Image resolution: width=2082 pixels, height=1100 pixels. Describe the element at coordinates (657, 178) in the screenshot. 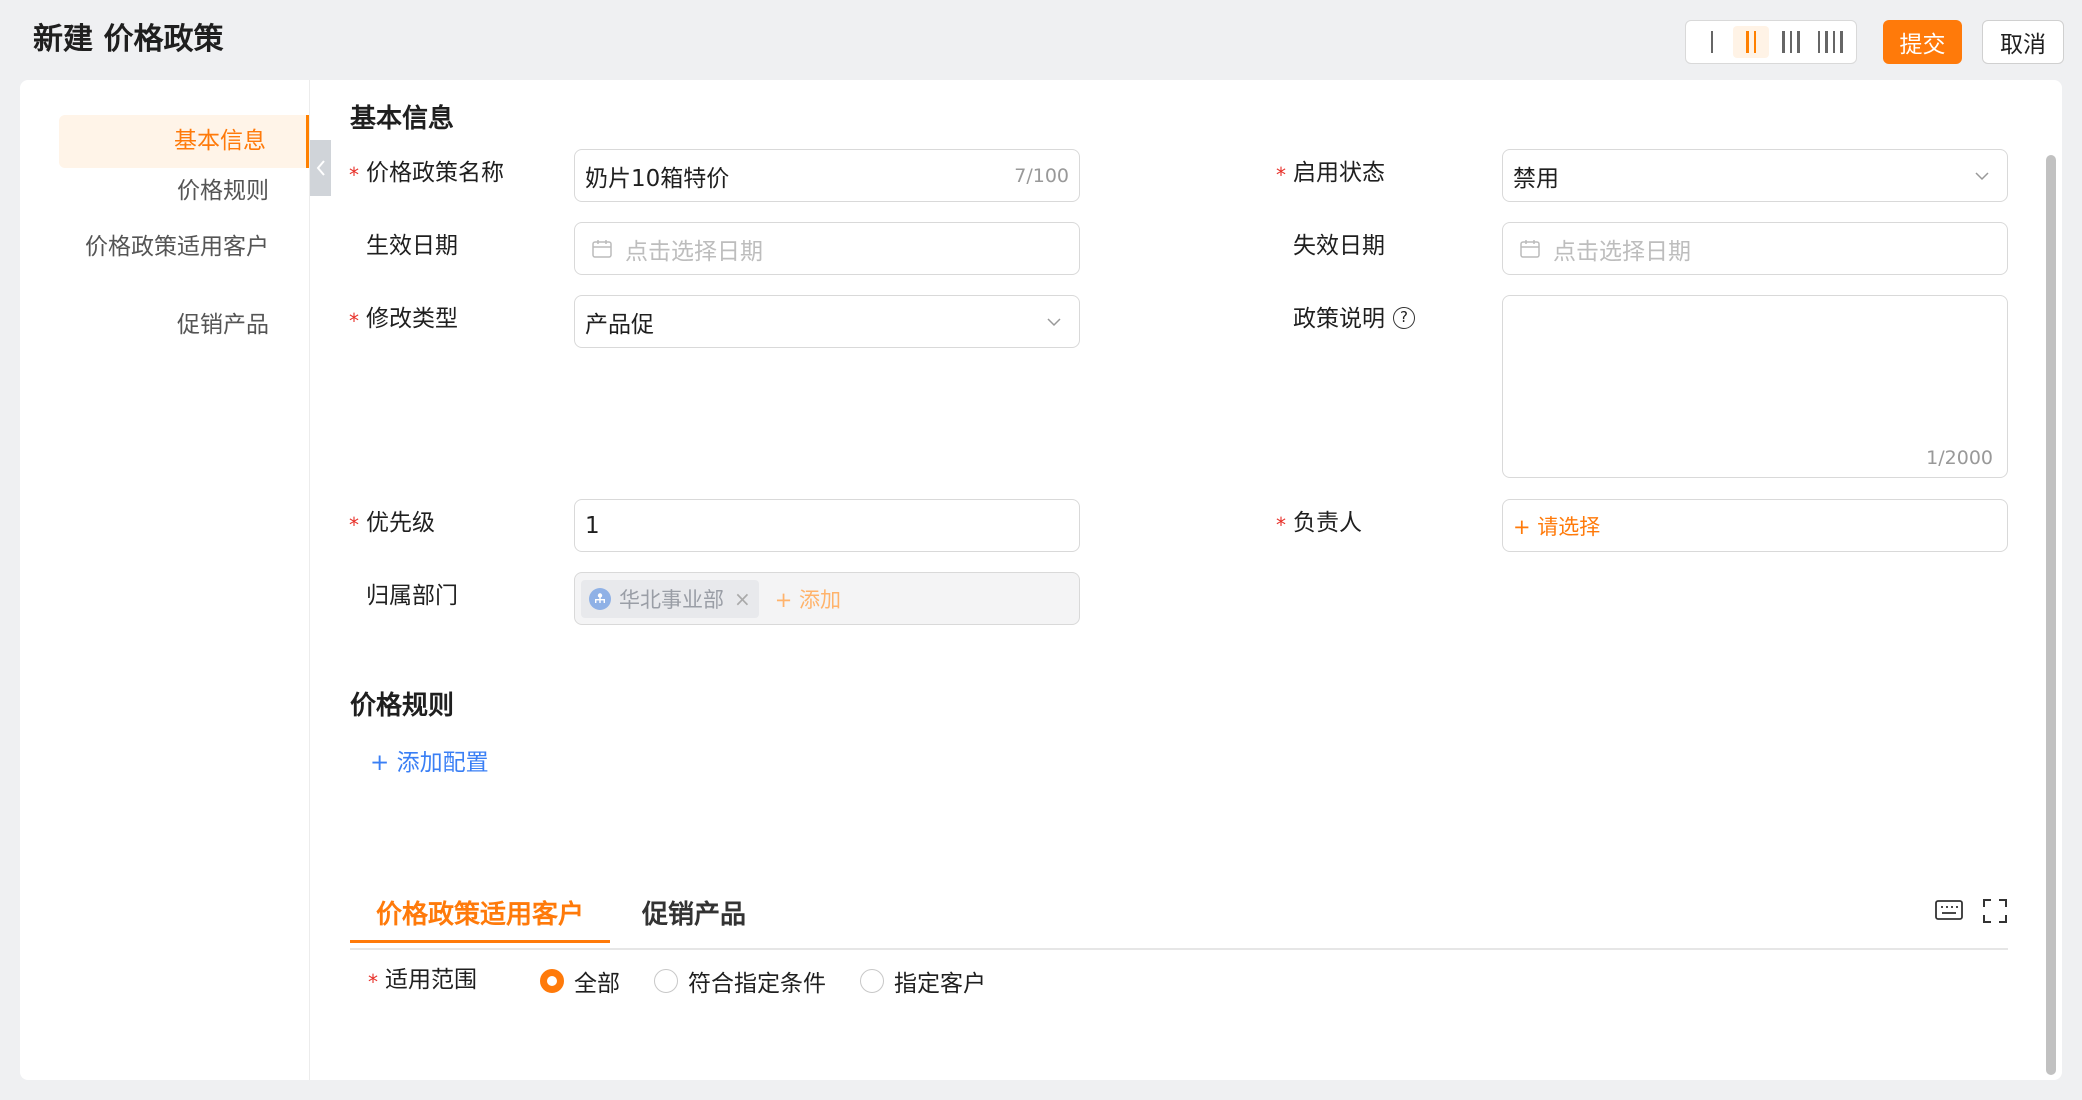

I see `policy-name-value: 奶片10箱特价` at that location.